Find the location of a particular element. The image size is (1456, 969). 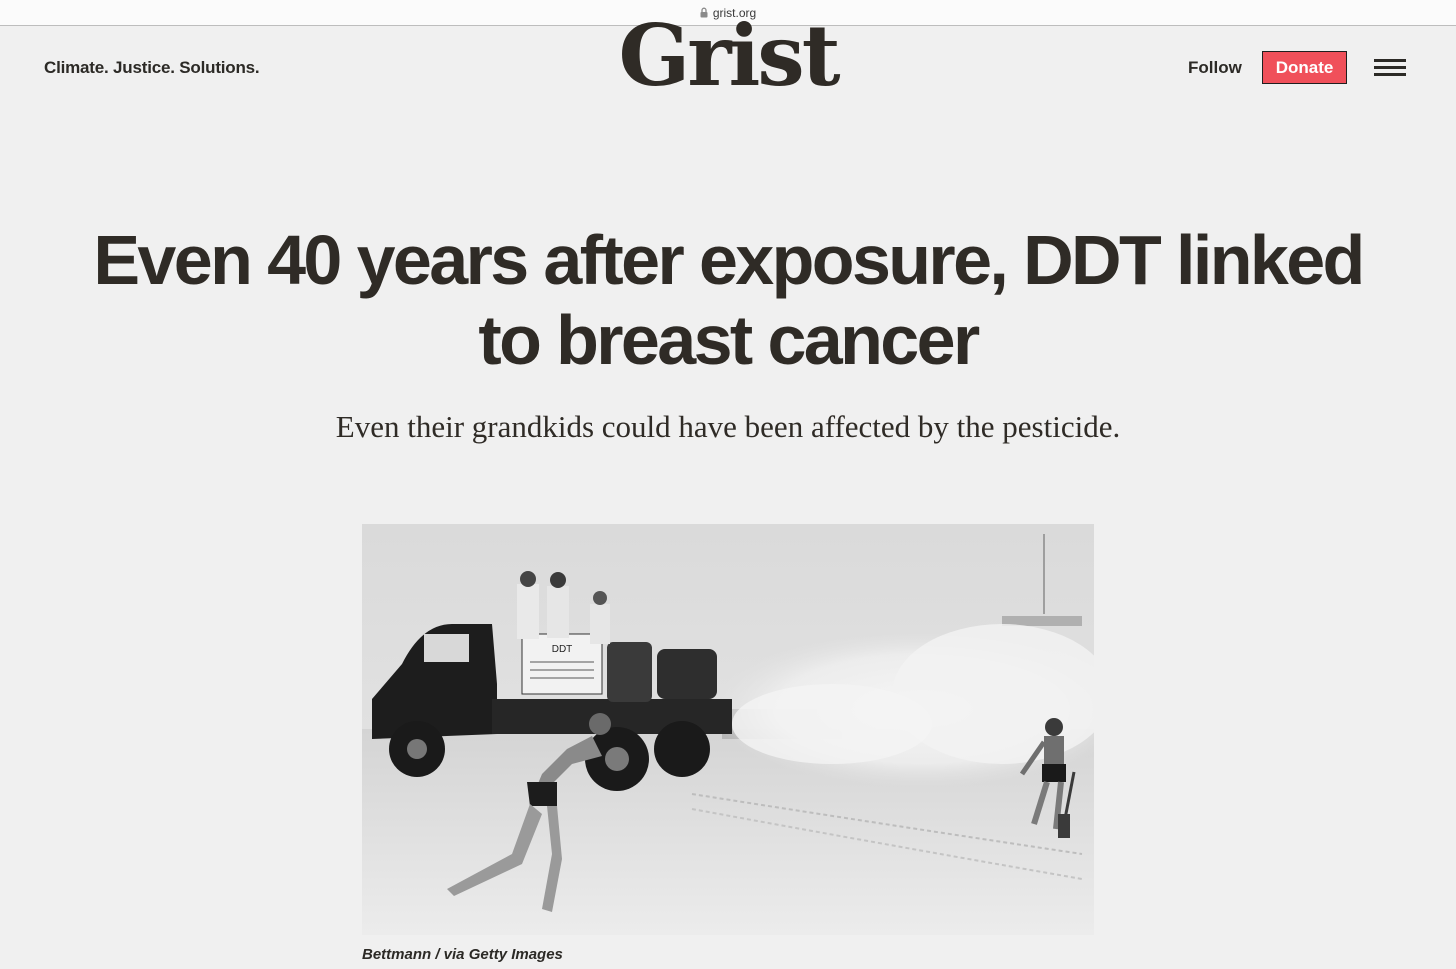

headline-line-1: Even 40 years after exposure, DDT linked is located at coordinates (729, 260).